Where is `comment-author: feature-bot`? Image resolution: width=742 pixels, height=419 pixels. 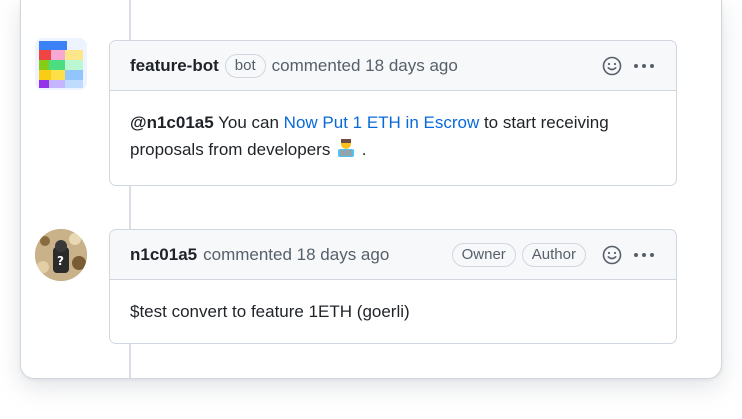
comment-author: feature-bot is located at coordinates (174, 66).